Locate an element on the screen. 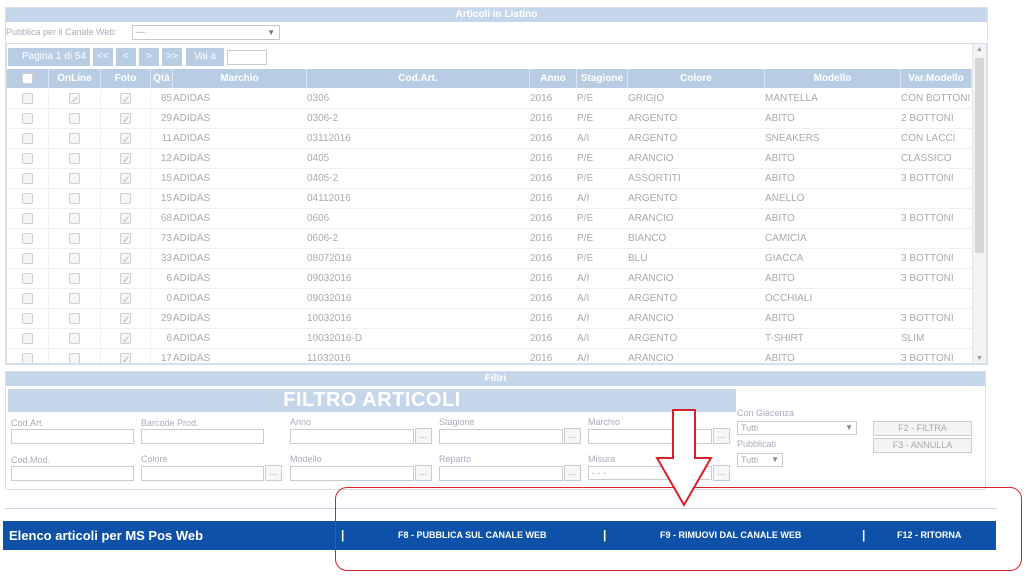 This screenshot has width=1027, height=582. modello-input is located at coordinates (352, 473).